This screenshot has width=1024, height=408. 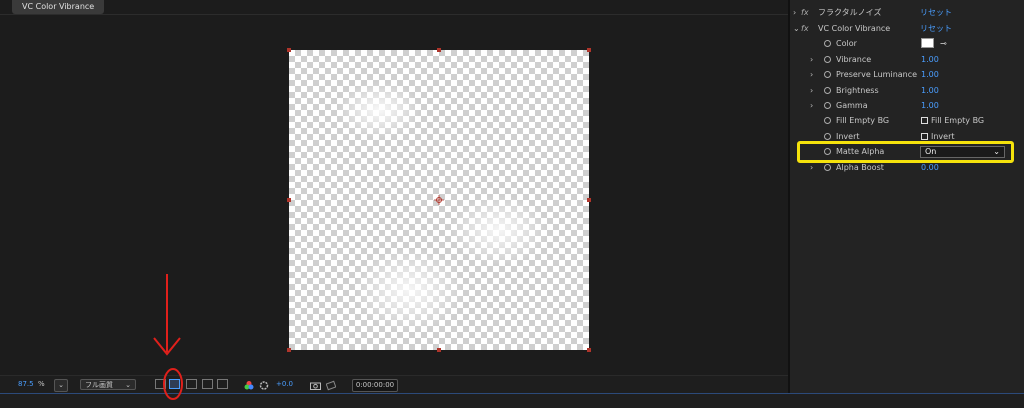 What do you see at coordinates (289, 350) in the screenshot?
I see `handle-bottom-left` at bounding box center [289, 350].